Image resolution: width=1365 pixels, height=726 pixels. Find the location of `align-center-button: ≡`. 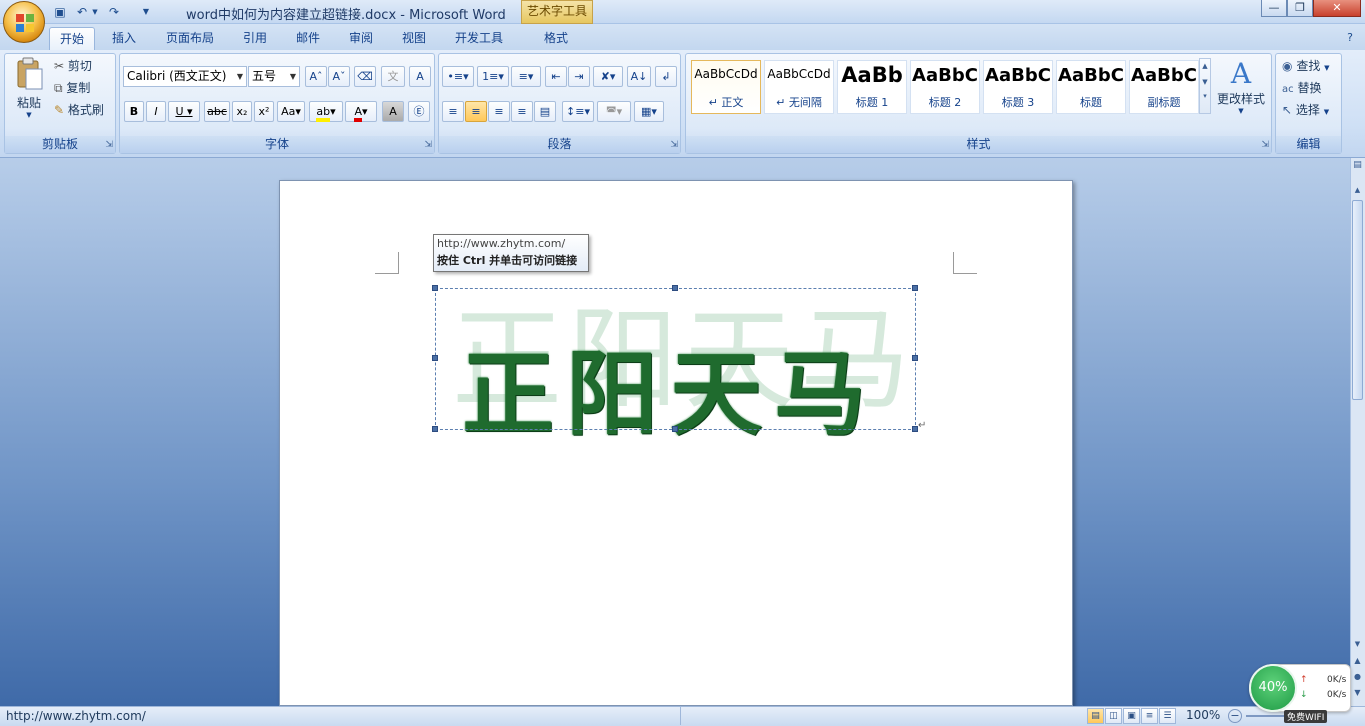

align-center-button: ≡ is located at coordinates (476, 111).